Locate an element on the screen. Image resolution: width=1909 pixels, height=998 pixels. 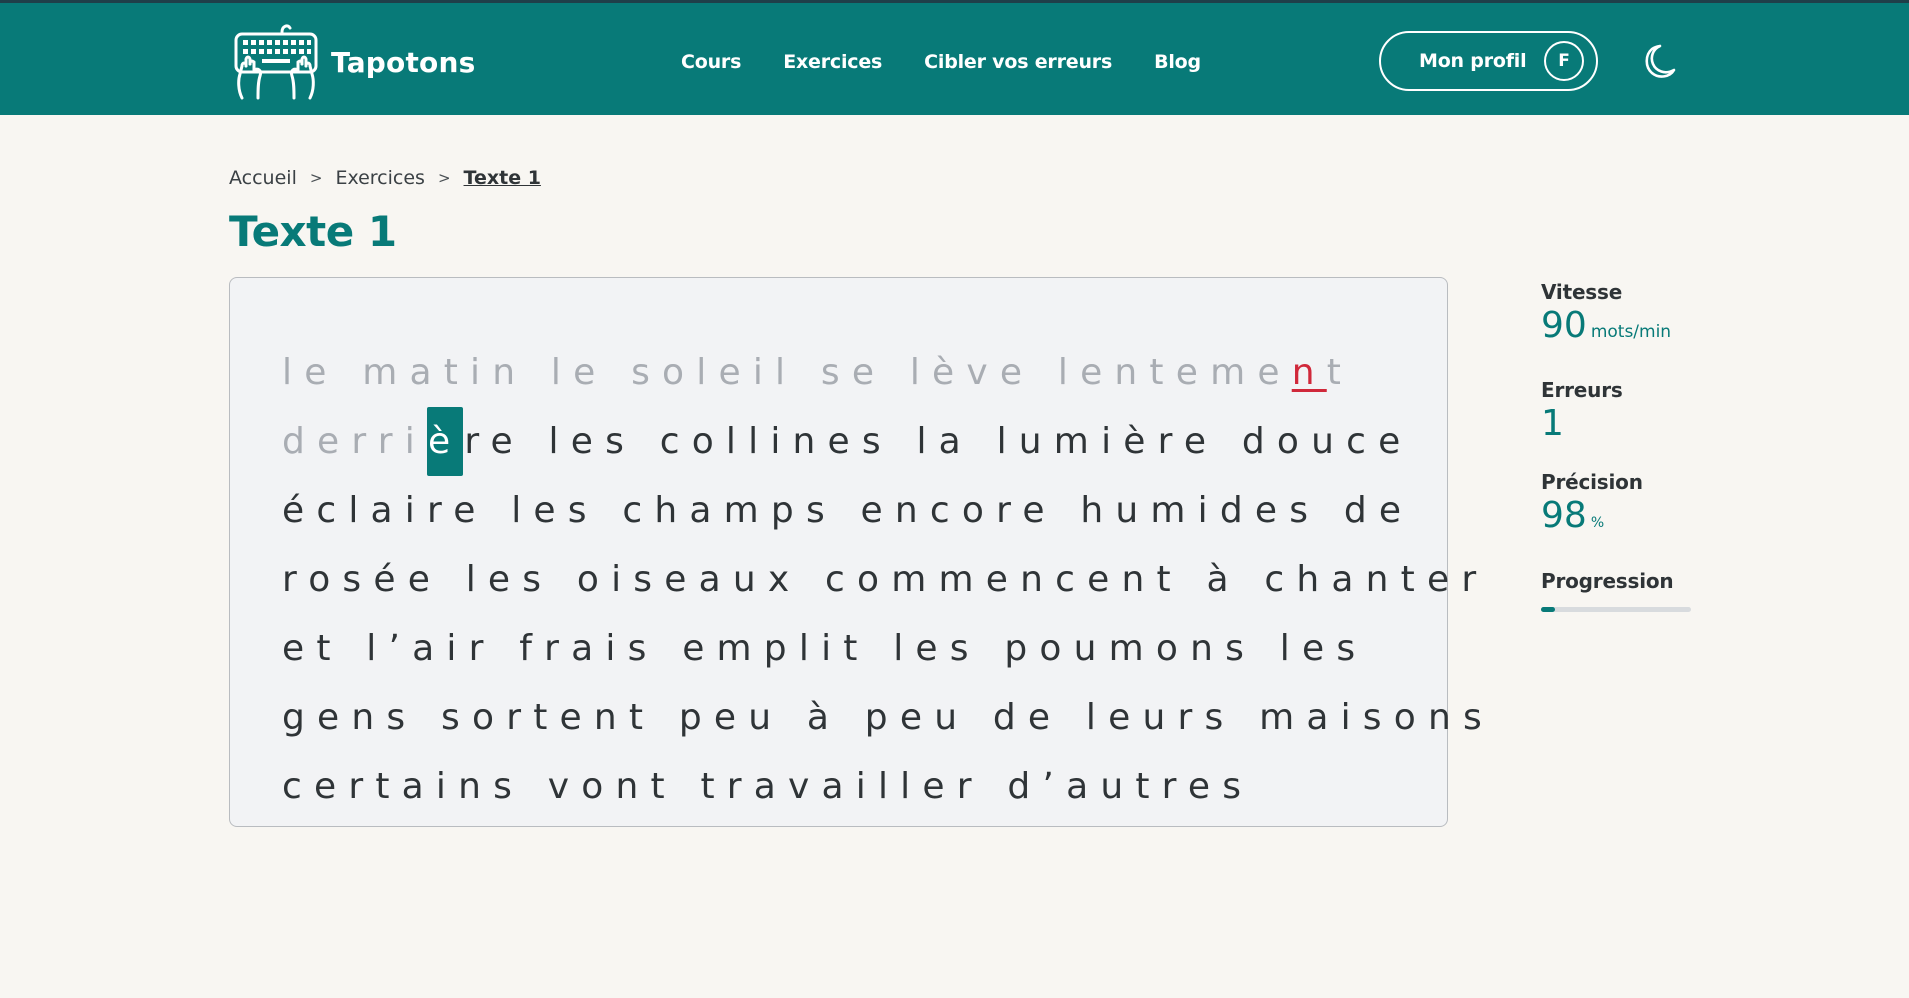
stat-errors: Erreurs 1 is located at coordinates (1616, 411).